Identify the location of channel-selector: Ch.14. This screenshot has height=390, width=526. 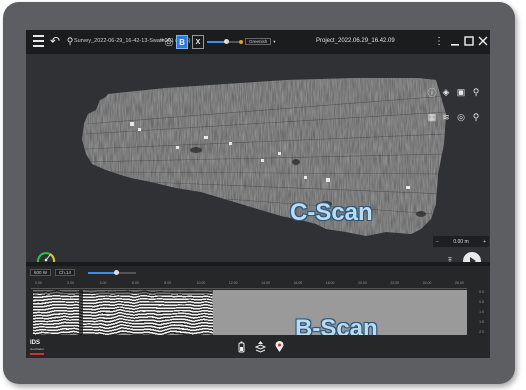
(65, 272).